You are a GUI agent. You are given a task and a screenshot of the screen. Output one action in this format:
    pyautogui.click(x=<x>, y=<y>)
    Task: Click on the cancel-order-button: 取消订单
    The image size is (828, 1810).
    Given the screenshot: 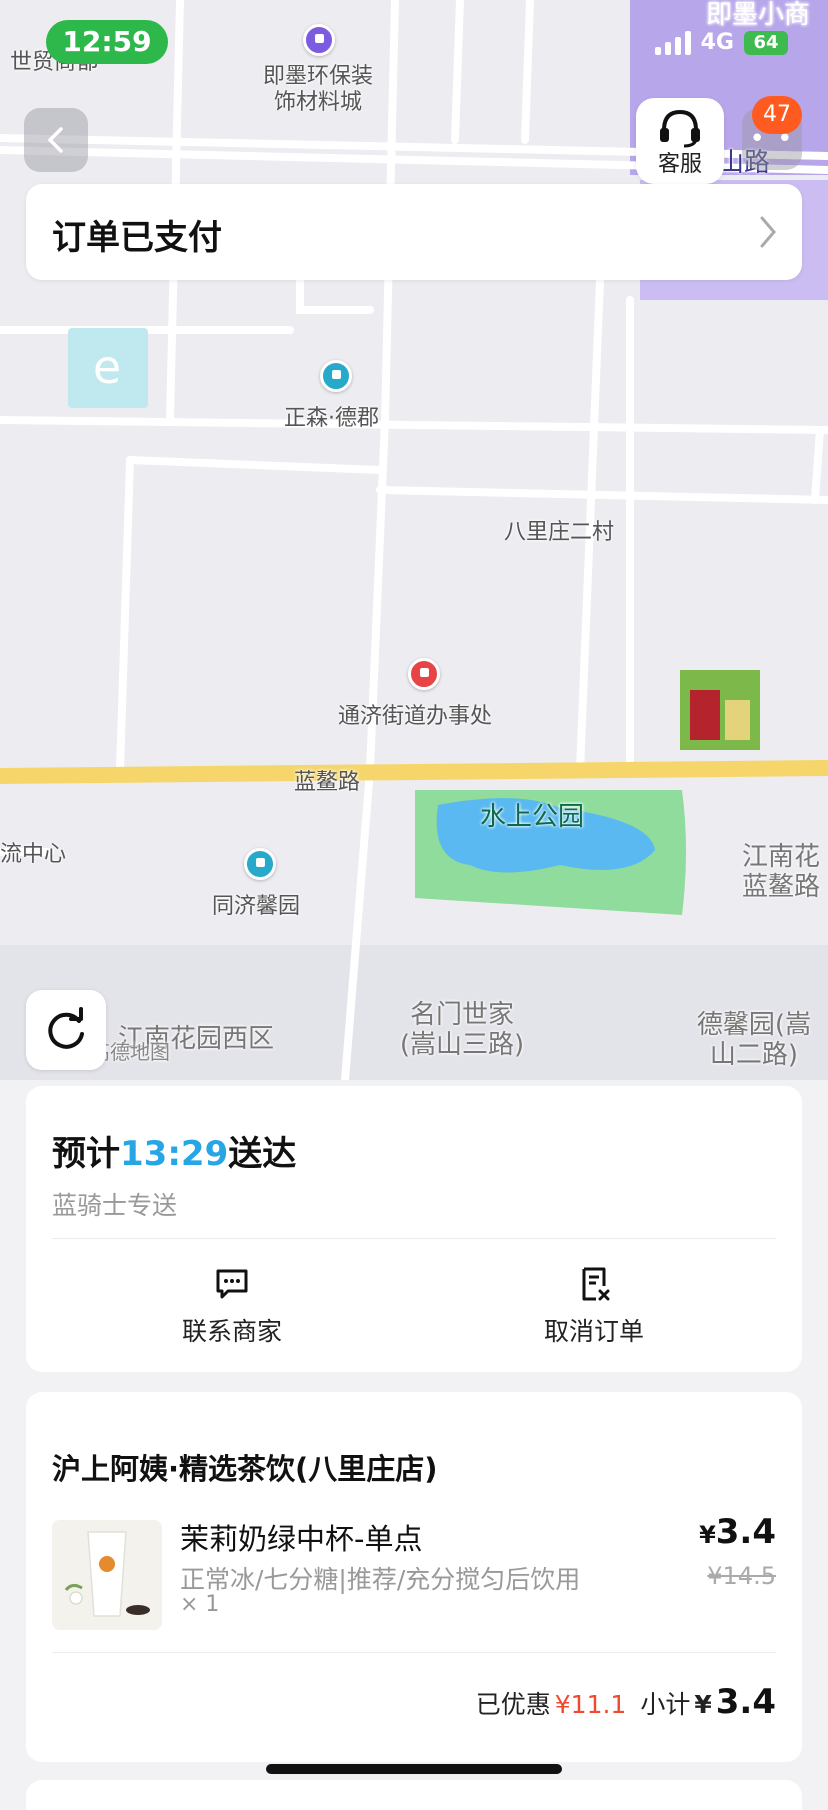 What is the action you would take?
    pyautogui.click(x=594, y=1307)
    